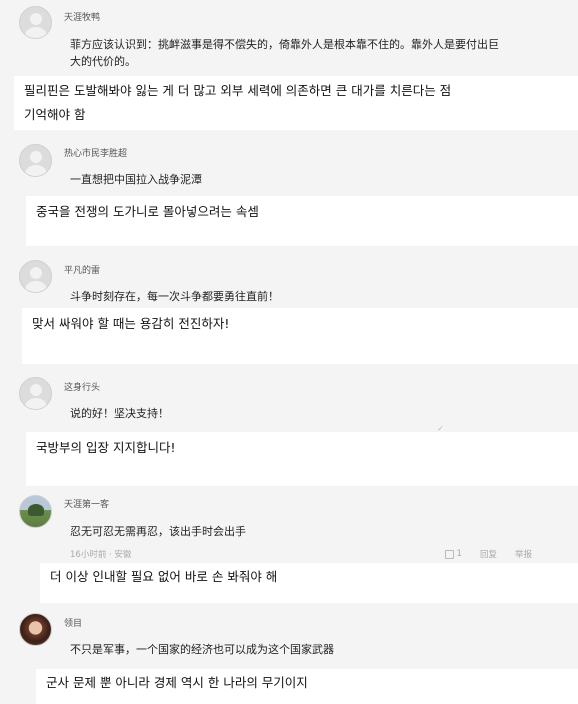 This screenshot has width=578, height=704. Describe the element at coordinates (136, 179) in the screenshot. I see `comment-text: 一直想把中国拉入战争泥潭` at that location.